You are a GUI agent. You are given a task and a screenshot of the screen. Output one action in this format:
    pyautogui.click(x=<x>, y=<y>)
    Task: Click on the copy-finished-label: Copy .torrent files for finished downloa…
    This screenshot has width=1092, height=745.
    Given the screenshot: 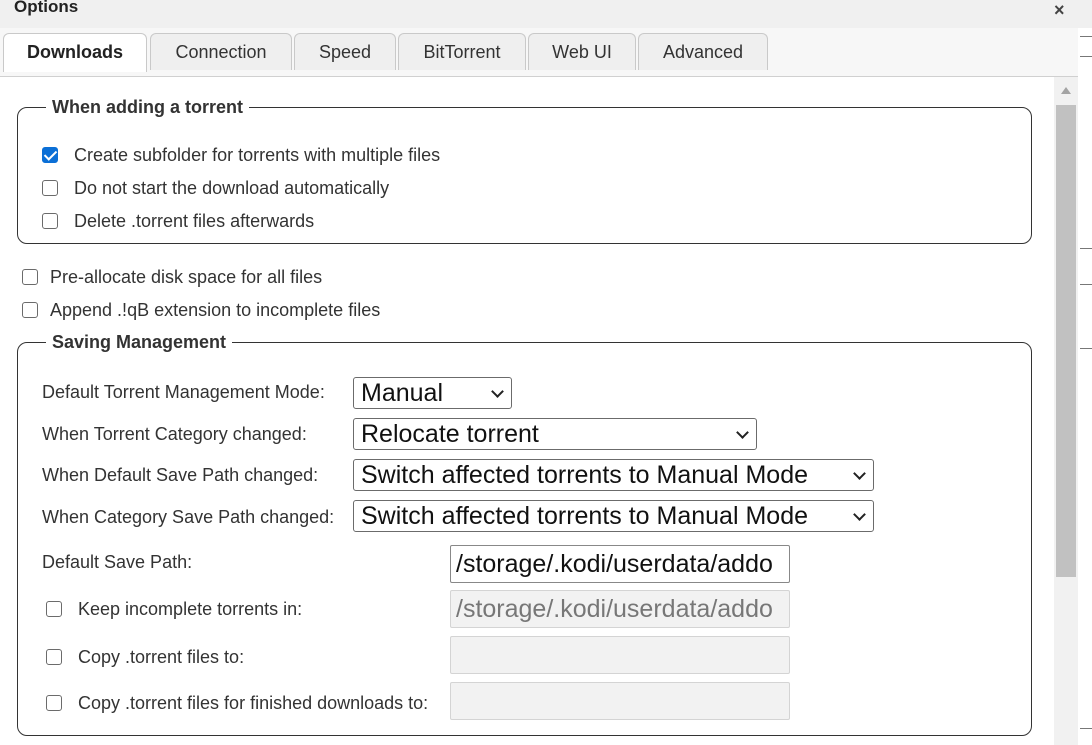 What is the action you would take?
    pyautogui.click(x=253, y=702)
    